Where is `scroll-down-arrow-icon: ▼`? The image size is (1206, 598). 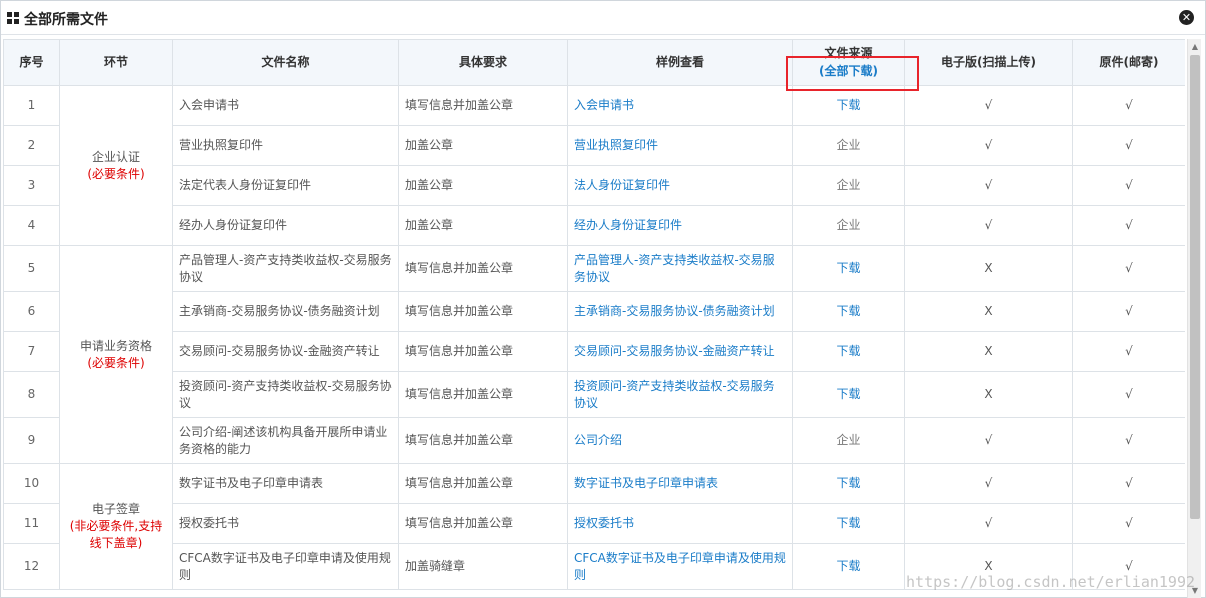
scroll-down-arrow-icon: ▼ is located at coordinates (1195, 591).